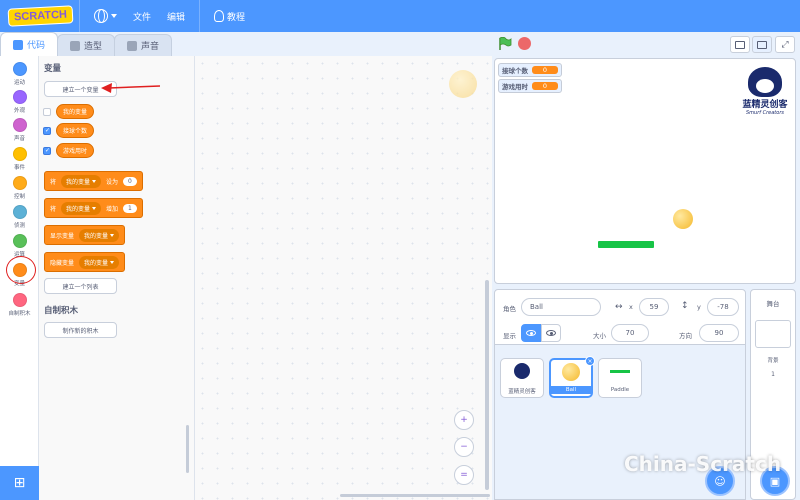  What do you see at coordinates (487, 385) in the screenshot?
I see `code-vertical-scrollbar` at bounding box center [487, 385].